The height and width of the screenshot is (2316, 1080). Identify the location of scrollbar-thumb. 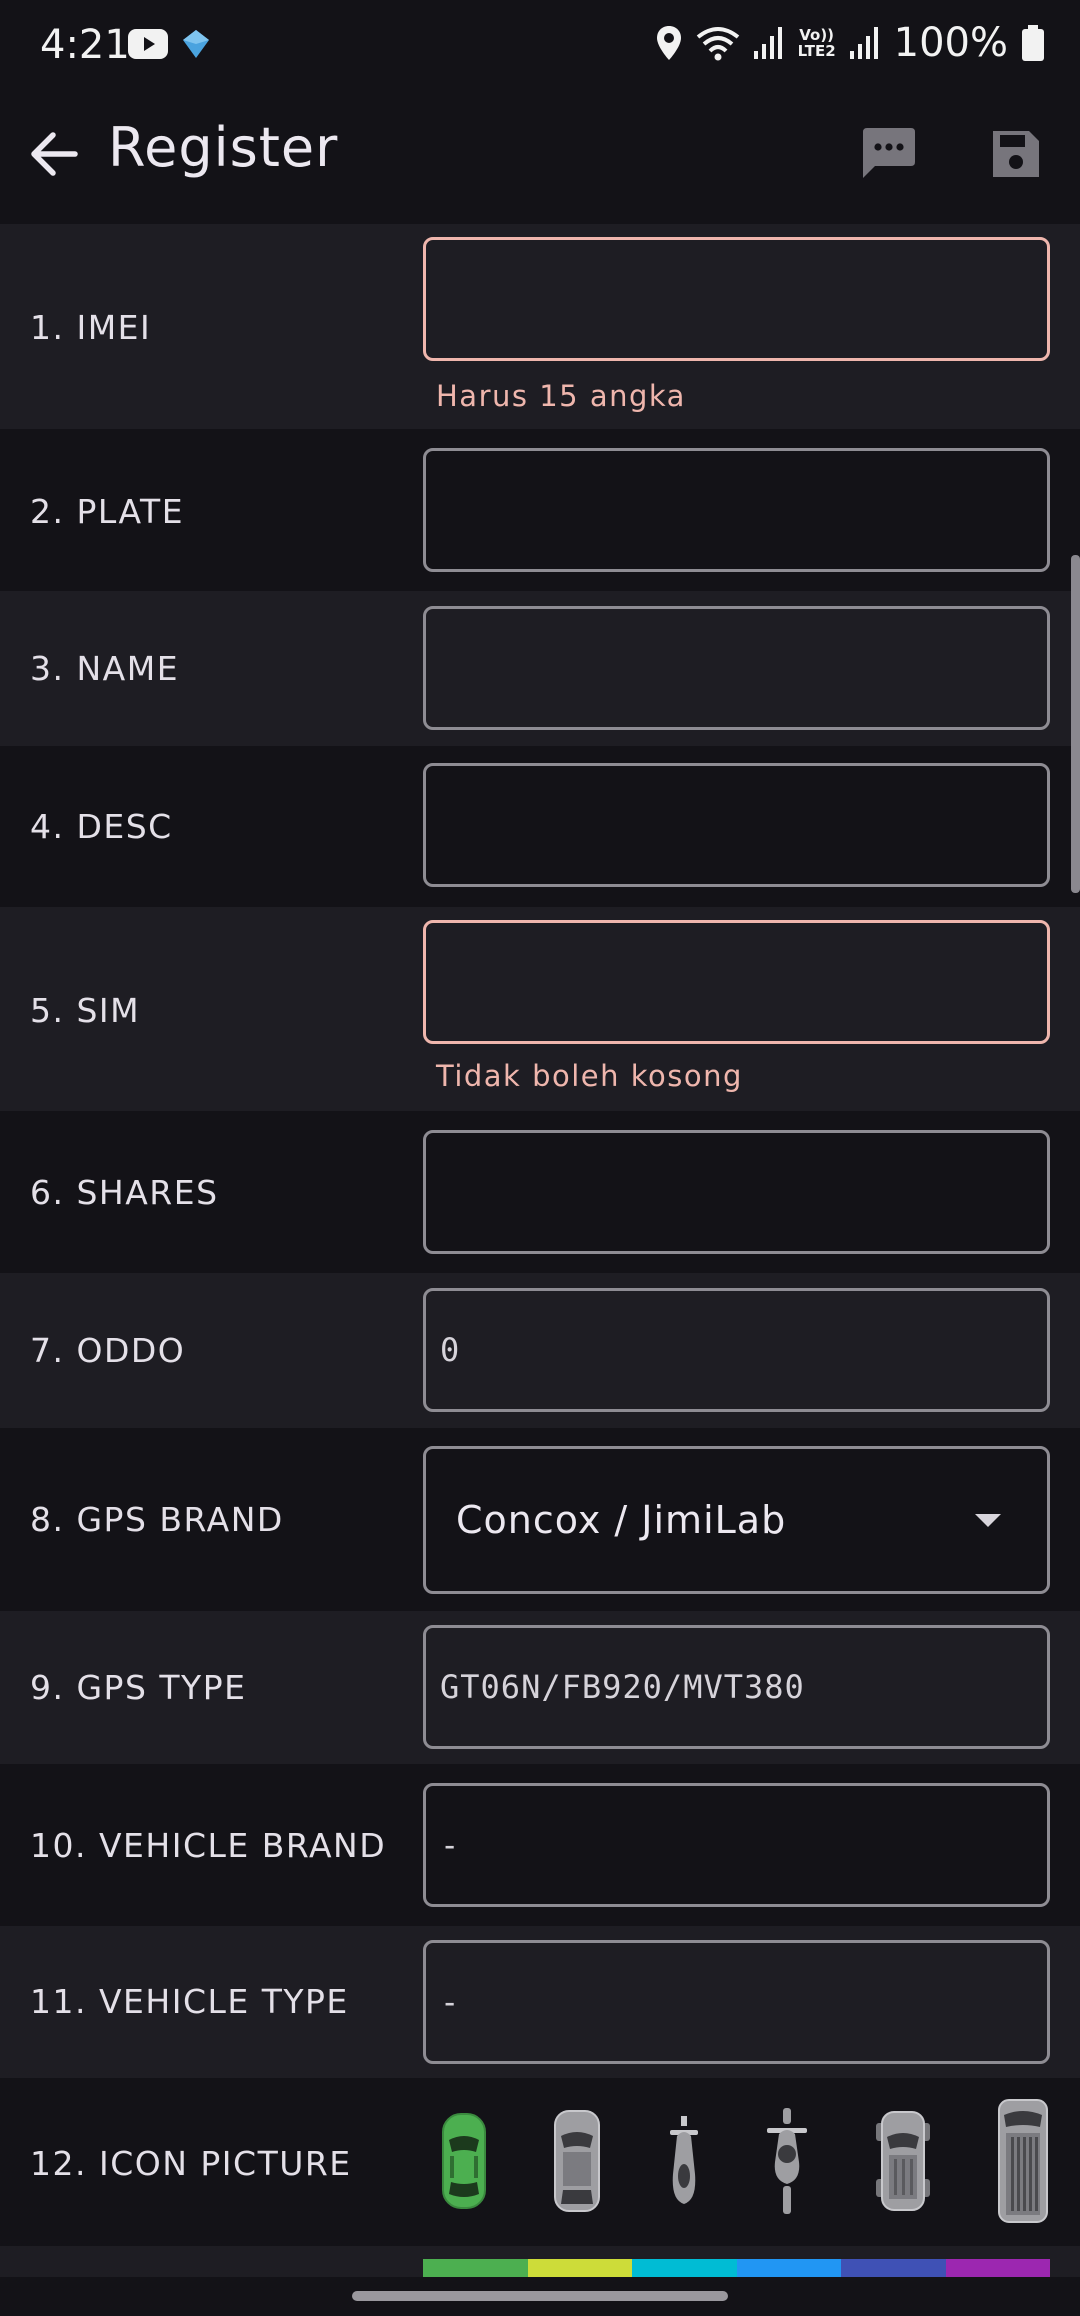
(1075, 724).